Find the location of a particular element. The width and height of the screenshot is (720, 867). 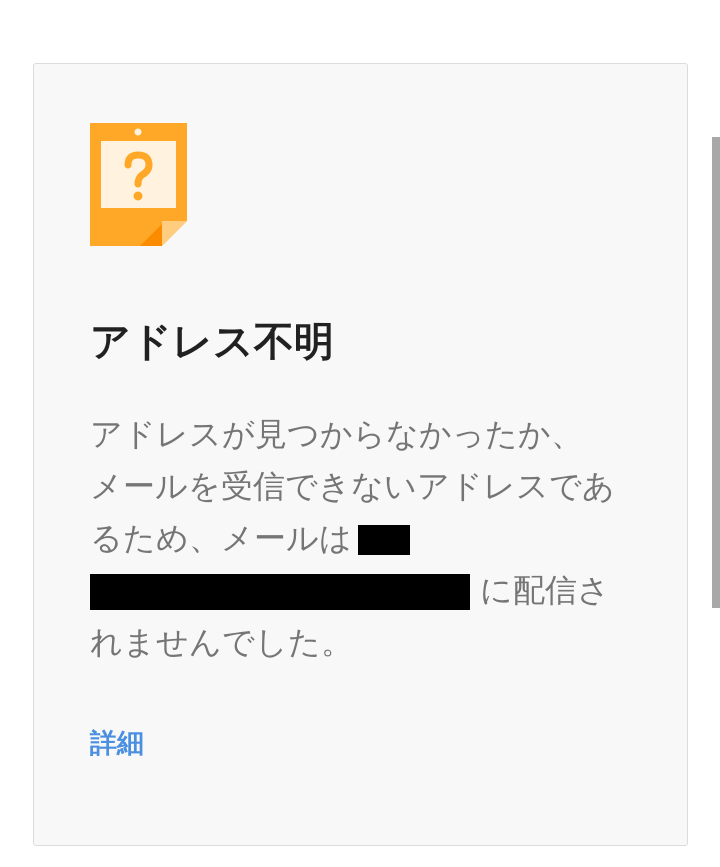

question-note-icon is located at coordinates (138, 184).